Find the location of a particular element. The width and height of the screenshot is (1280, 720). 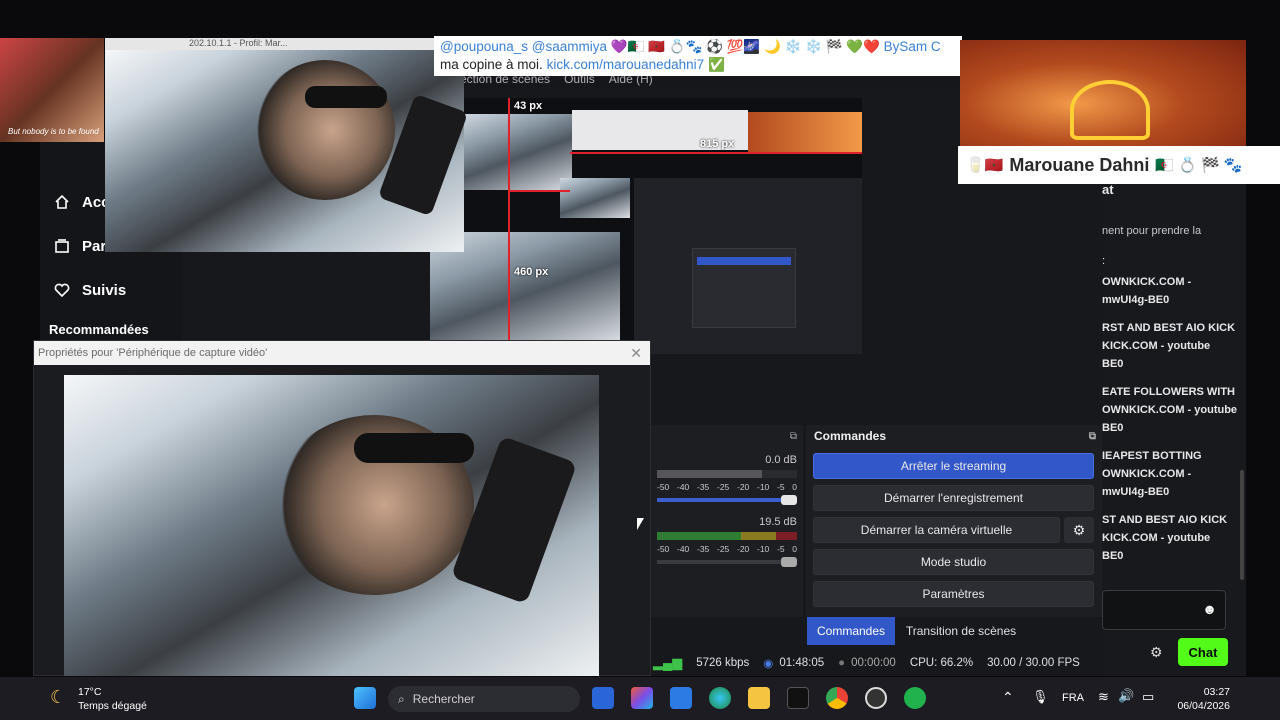

heart-icon is located at coordinates (62, 290).